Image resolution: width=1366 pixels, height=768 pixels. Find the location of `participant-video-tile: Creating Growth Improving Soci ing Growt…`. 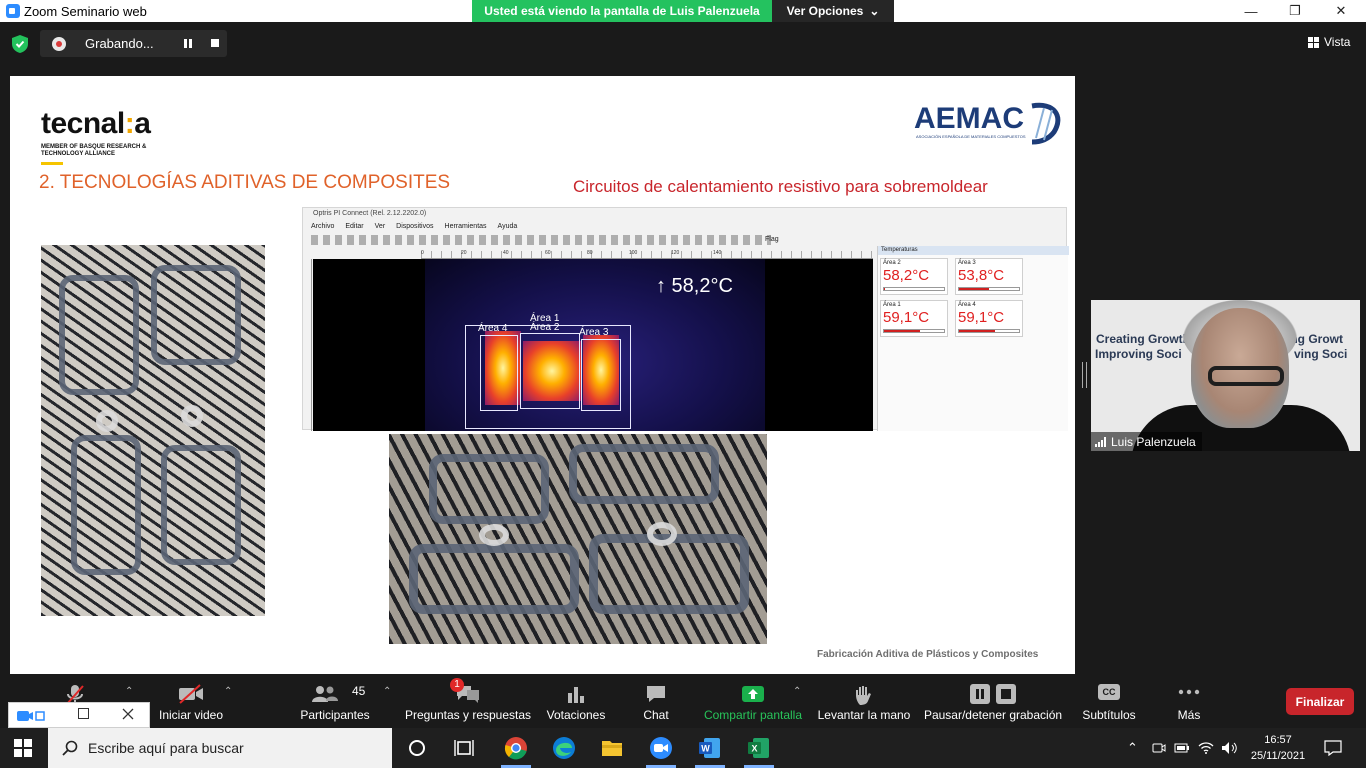

participant-video-tile: Creating Growth Improving Soci ing Growt… is located at coordinates (1225, 375).